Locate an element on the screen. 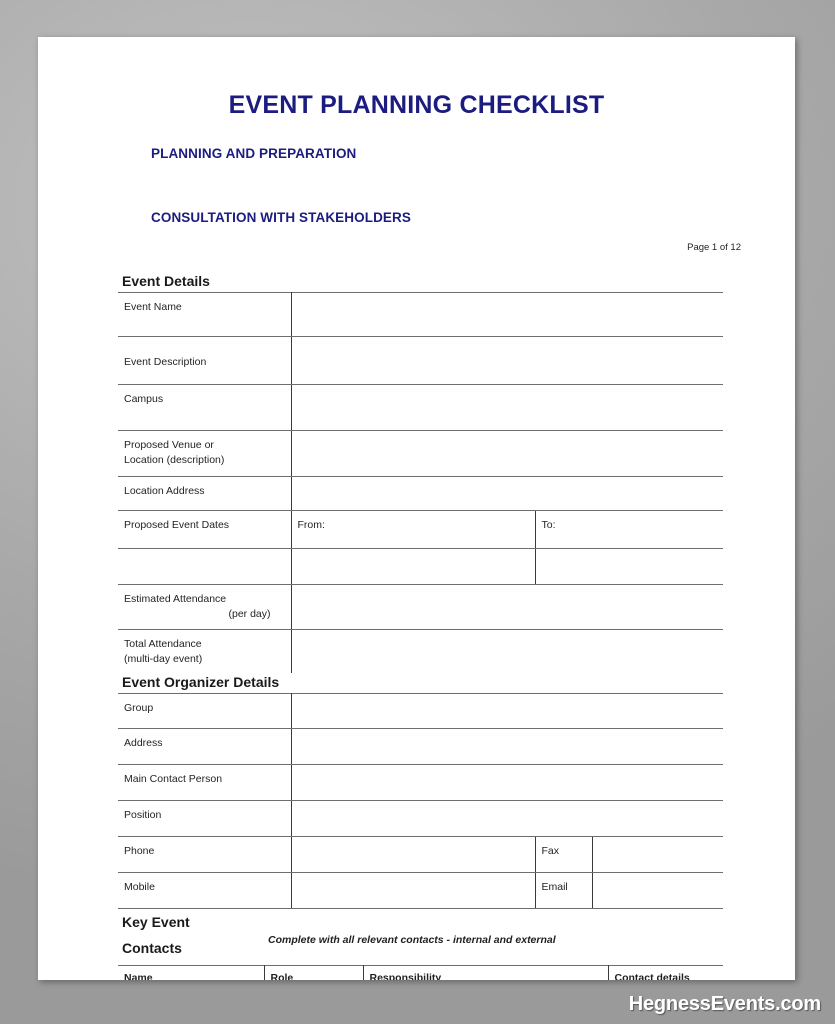 This screenshot has height=1024, width=835. key-event-contacts-title-line-1: Key Event is located at coordinates (156, 922).